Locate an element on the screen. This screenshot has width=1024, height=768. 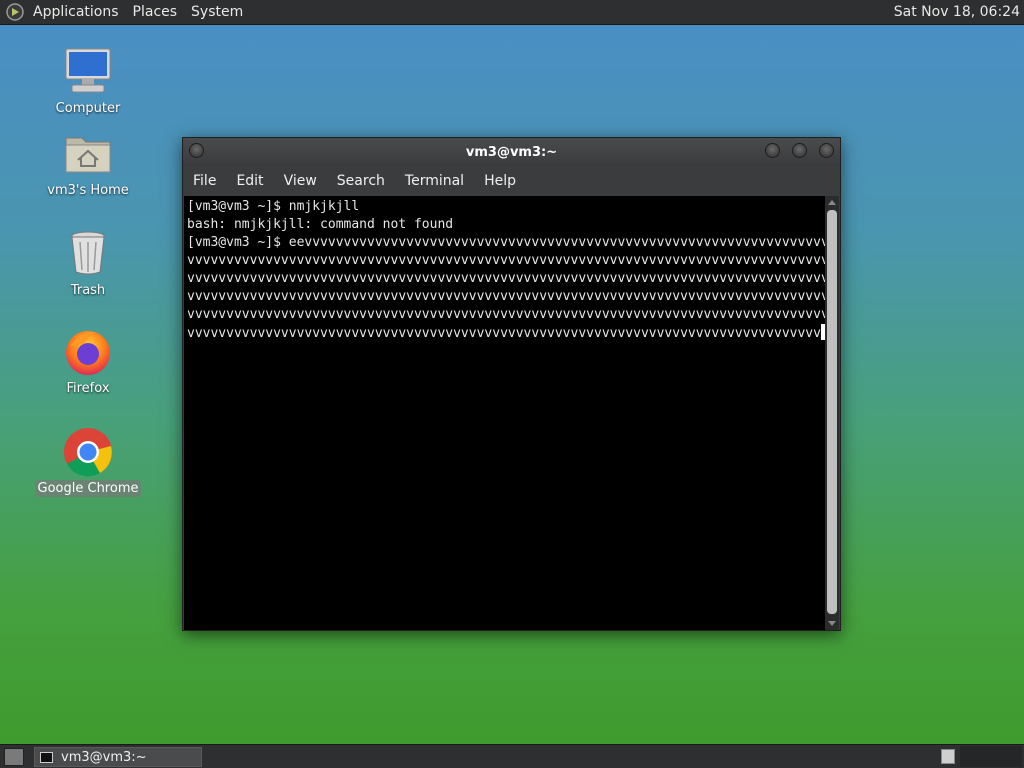
desktop-icon-computer: Computer is located at coordinates (88, 81).